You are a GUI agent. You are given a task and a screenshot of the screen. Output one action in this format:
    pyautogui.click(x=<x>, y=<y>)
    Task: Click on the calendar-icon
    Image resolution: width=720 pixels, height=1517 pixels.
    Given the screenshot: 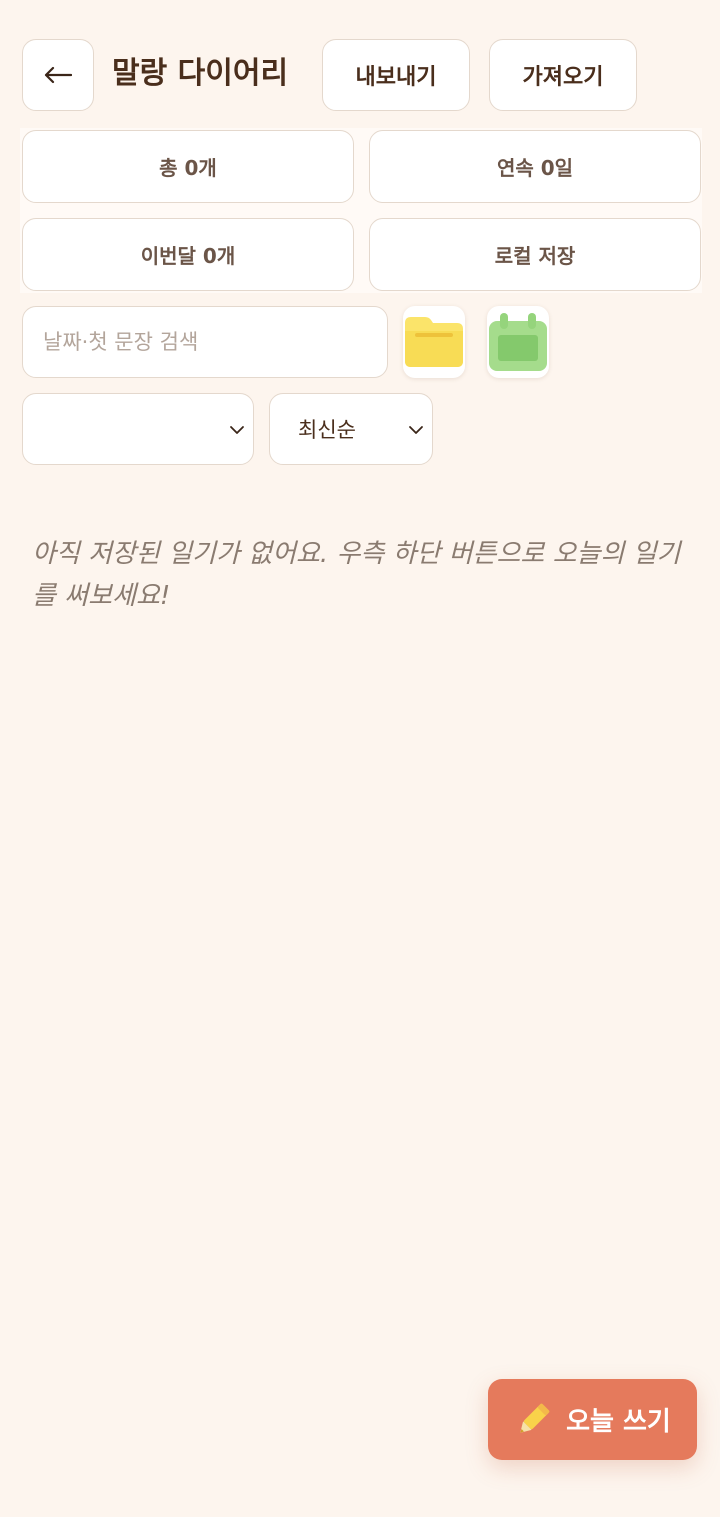 What is the action you would take?
    pyautogui.click(x=518, y=342)
    